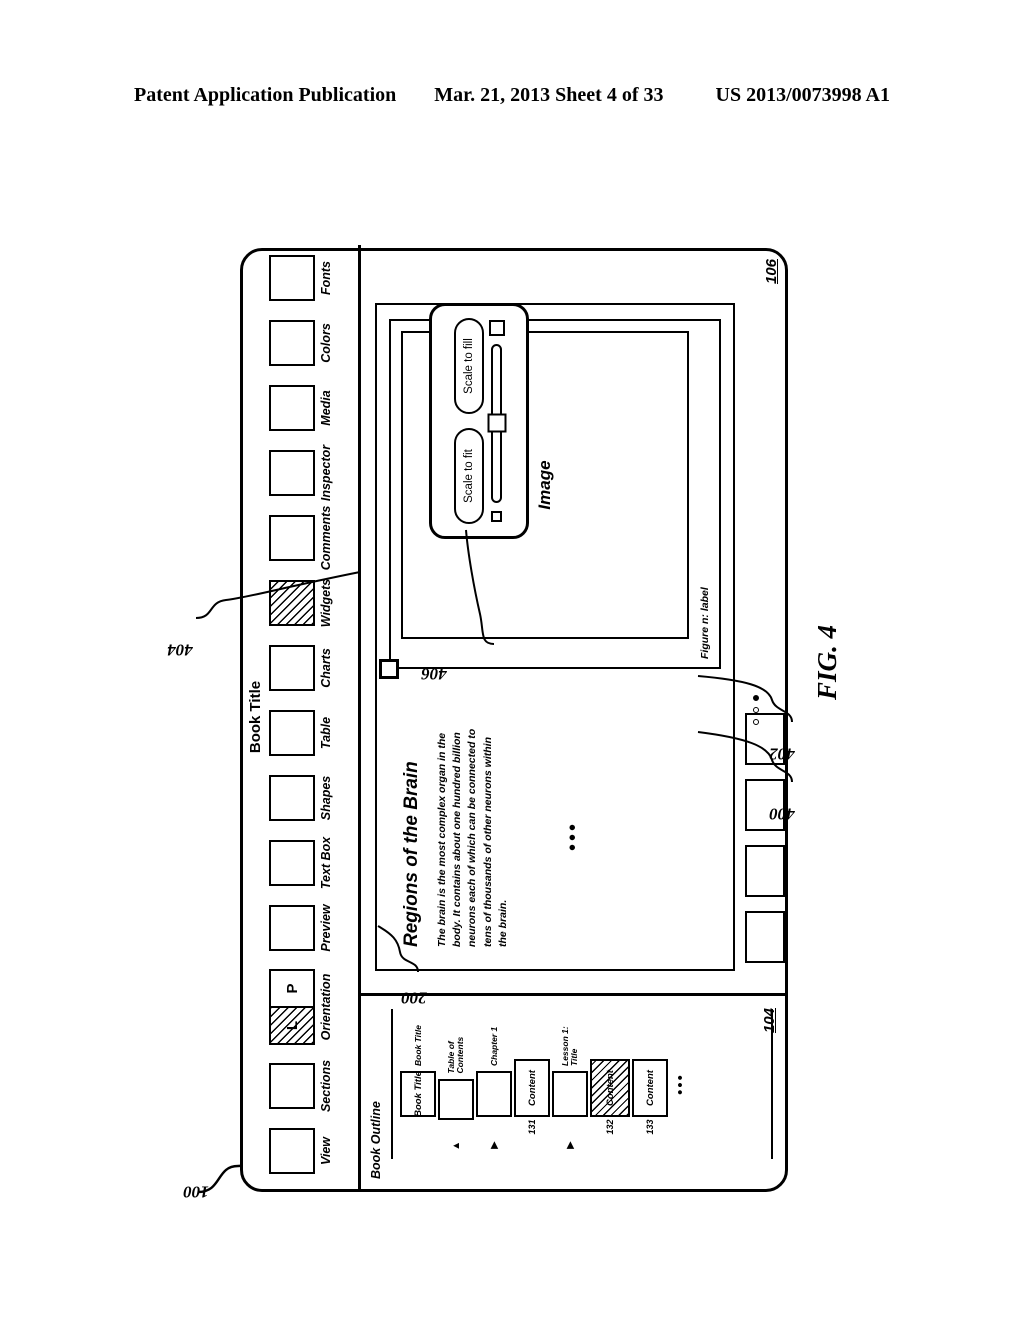 The height and width of the screenshot is (1320, 1024). What do you see at coordinates (455, 1055) in the screenshot?
I see `outline-thumbnail-caption: Table of Contents` at bounding box center [455, 1055].